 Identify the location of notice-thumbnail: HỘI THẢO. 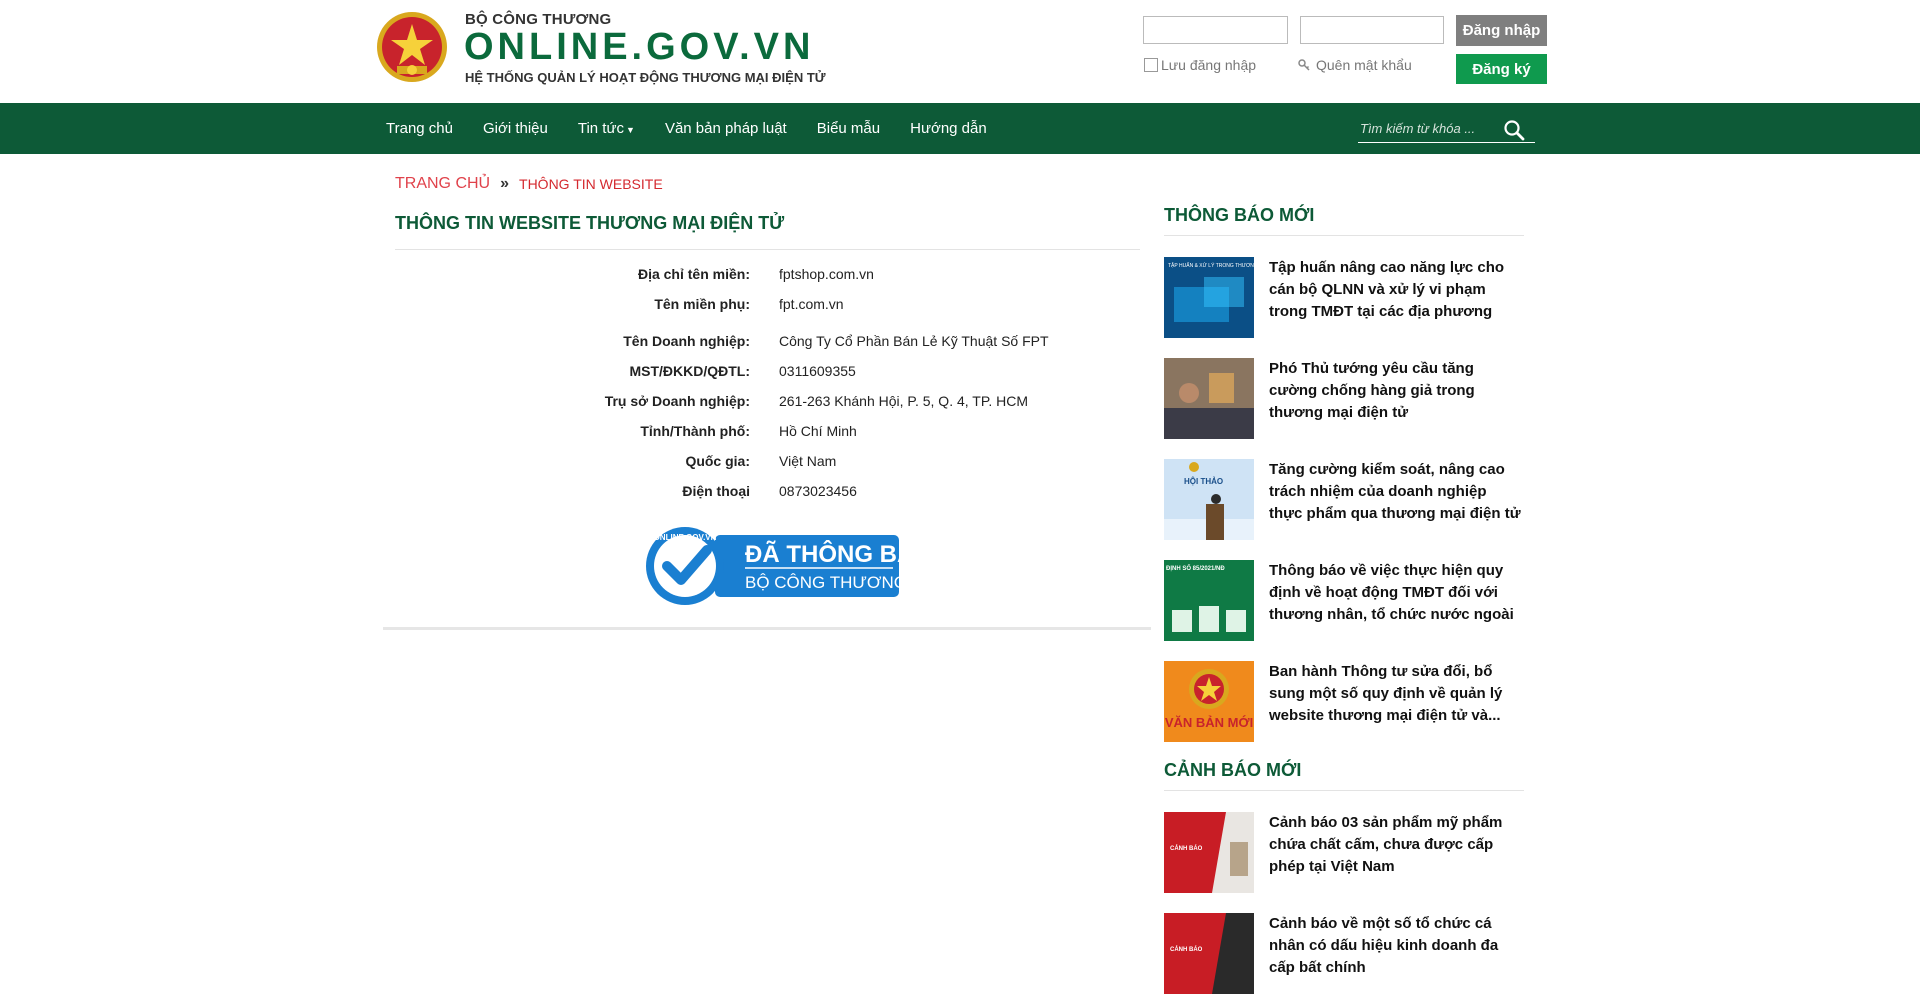
(1209, 499).